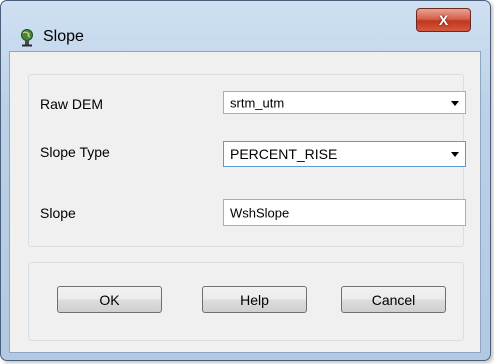  I want to click on slope-type-label: Slope Type, so click(75, 152).